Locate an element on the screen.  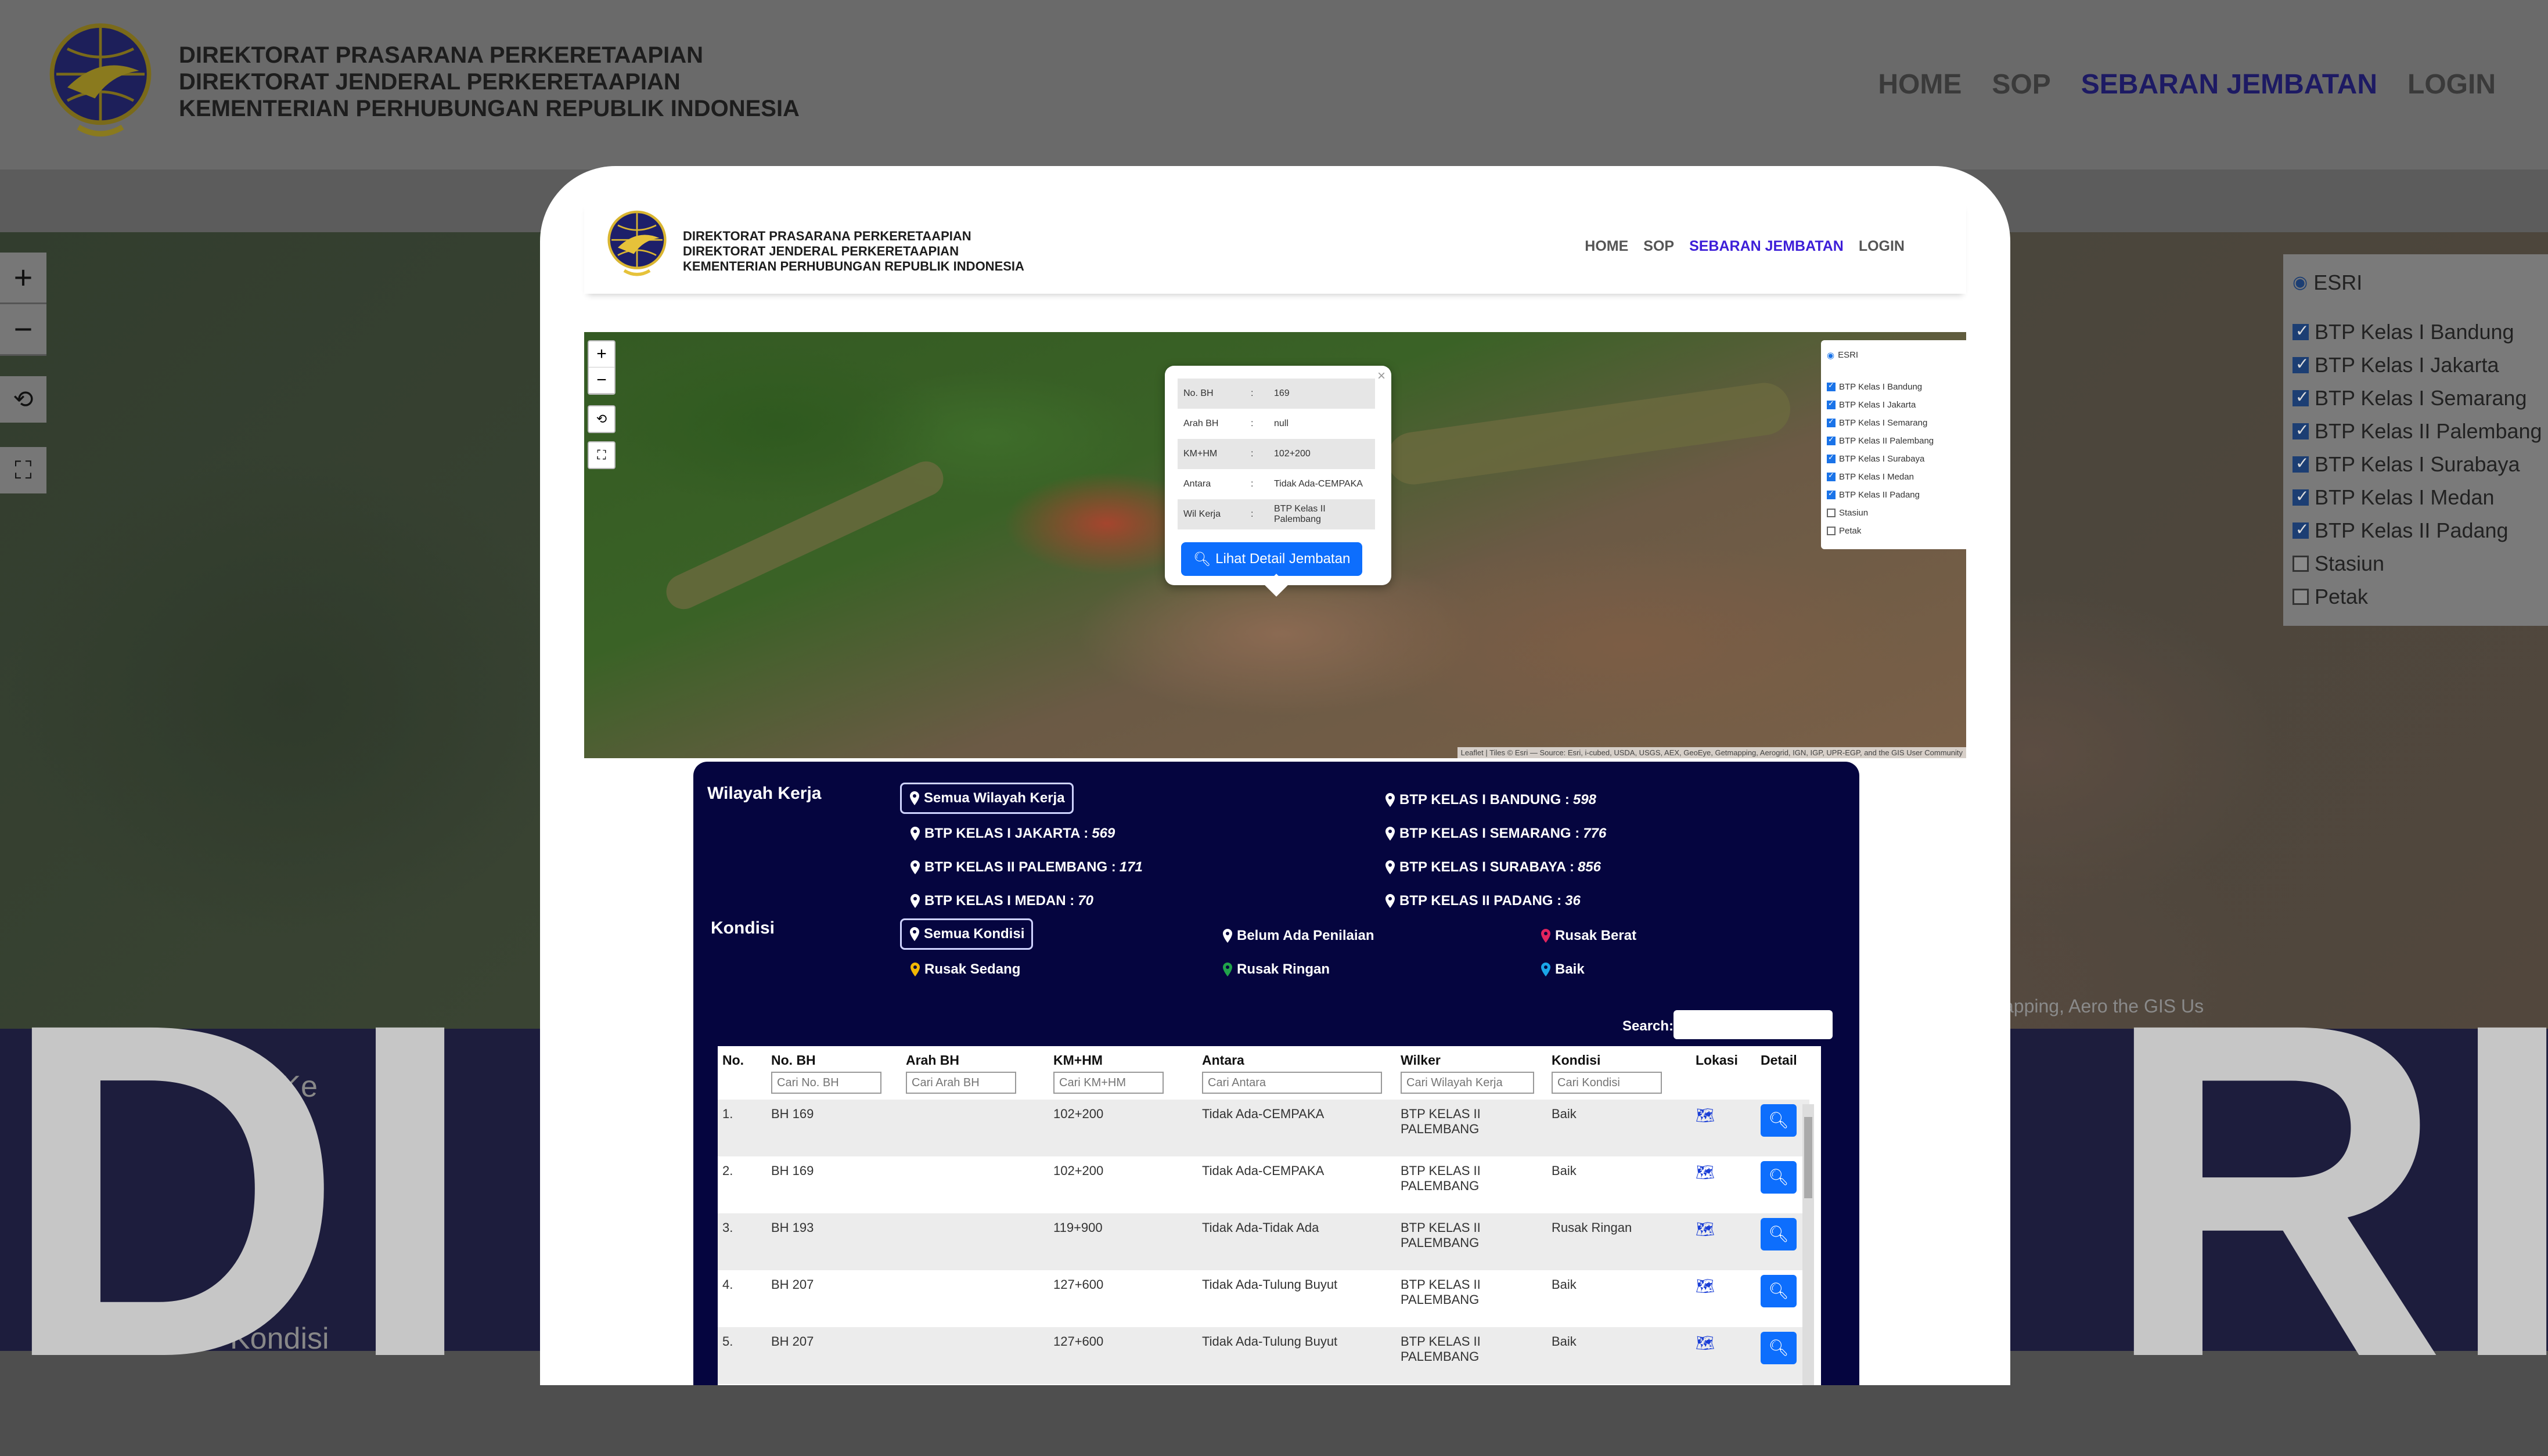
bg-layer-item: Petak is located at coordinates (2421, 596).